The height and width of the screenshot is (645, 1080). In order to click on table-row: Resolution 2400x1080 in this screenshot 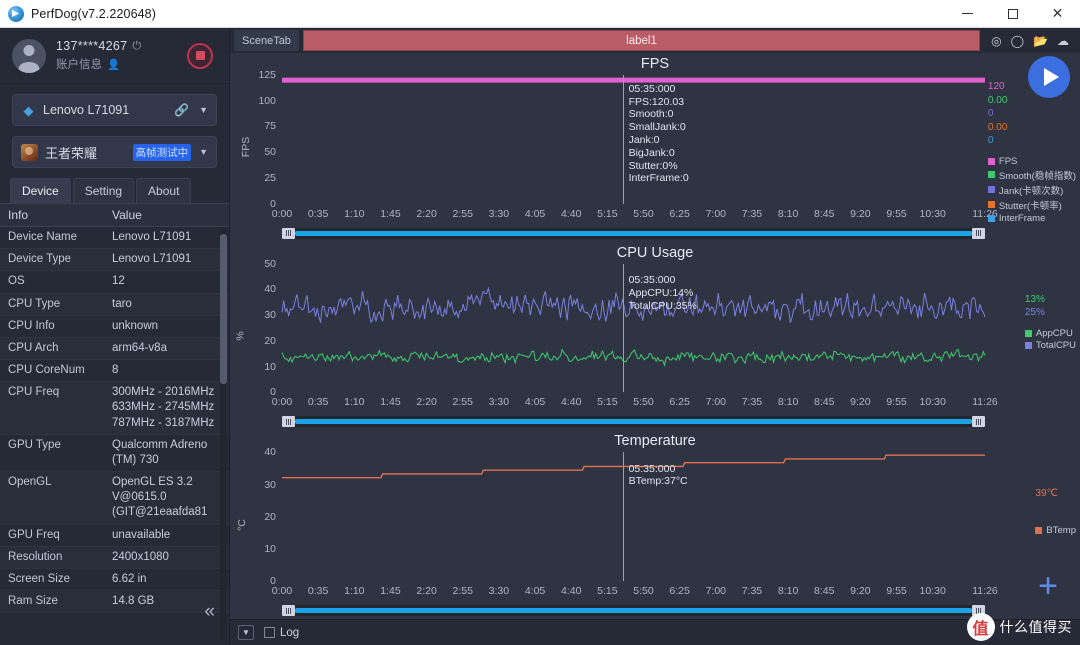, I will do `click(114, 557)`.